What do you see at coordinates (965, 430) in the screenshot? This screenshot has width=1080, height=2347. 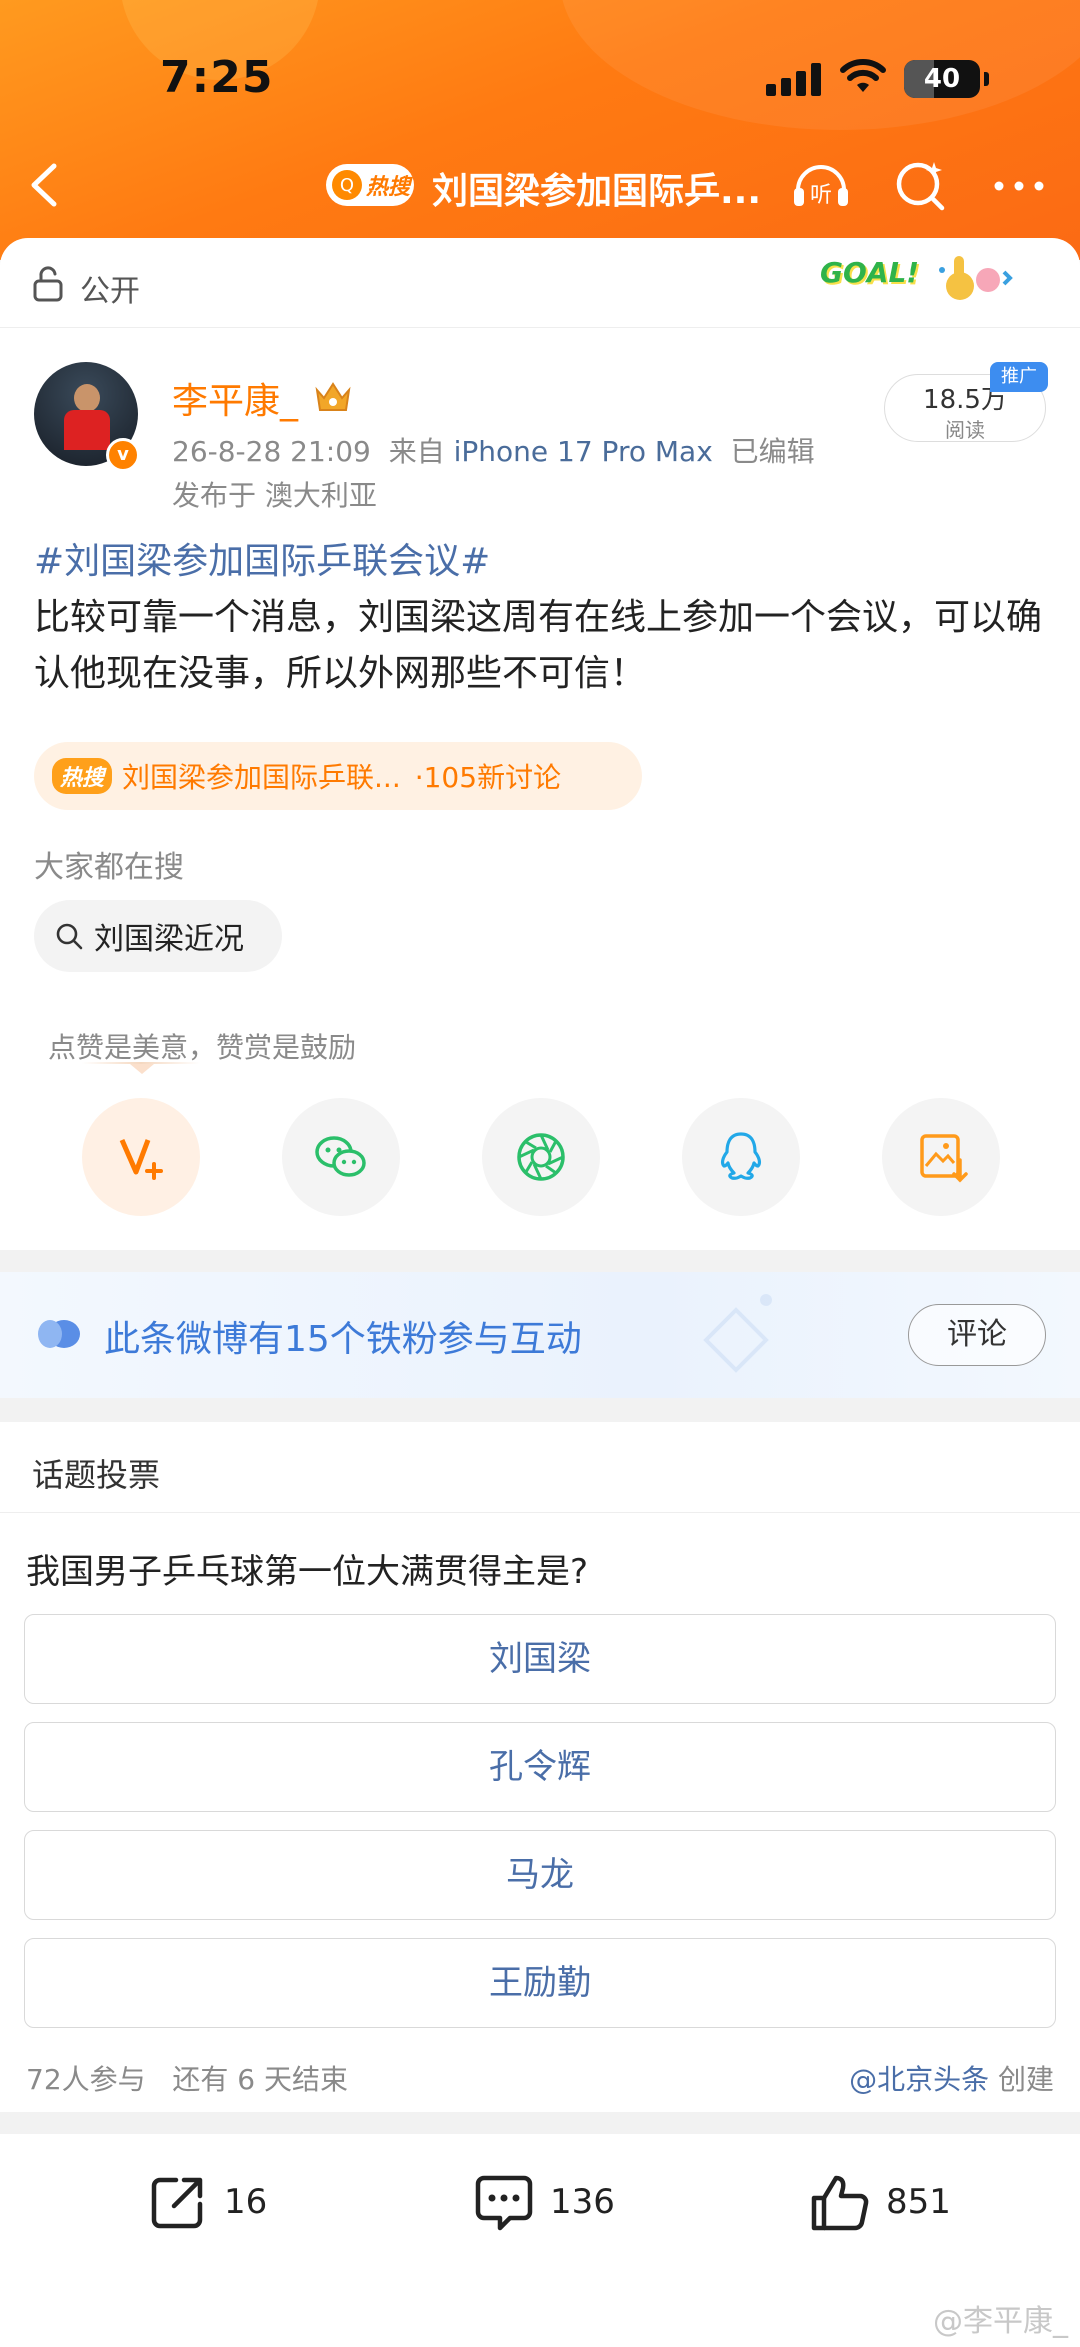 I see `read-label: 阅读` at bounding box center [965, 430].